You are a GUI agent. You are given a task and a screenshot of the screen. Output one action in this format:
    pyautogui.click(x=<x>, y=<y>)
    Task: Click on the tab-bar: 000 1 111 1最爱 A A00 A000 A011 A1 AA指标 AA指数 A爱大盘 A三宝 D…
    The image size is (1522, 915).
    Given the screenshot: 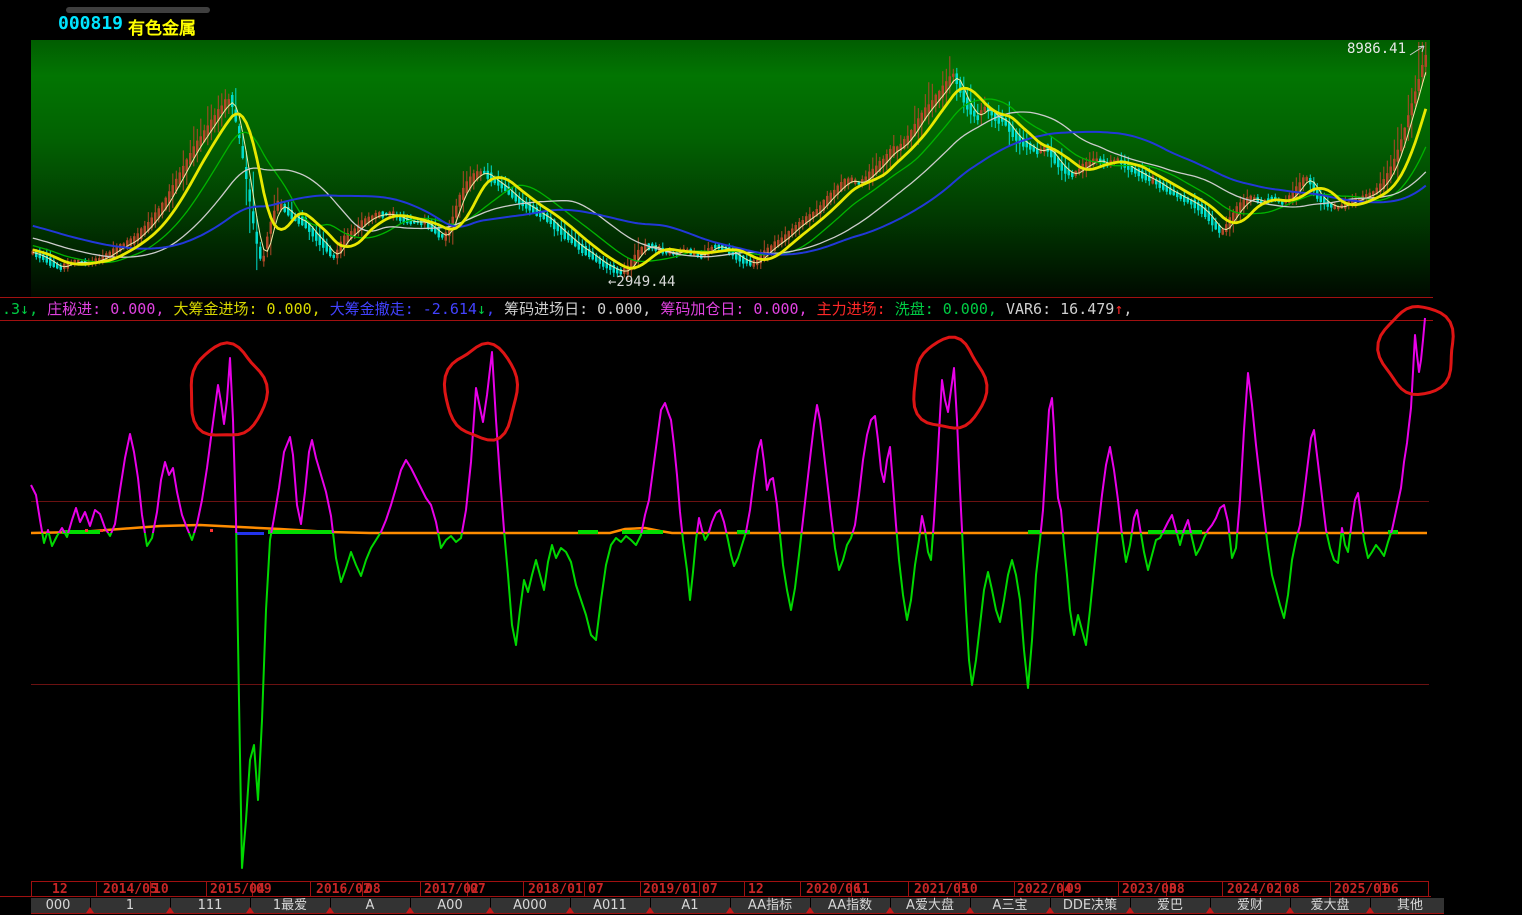 What is the action you would take?
    pyautogui.click(x=761, y=906)
    